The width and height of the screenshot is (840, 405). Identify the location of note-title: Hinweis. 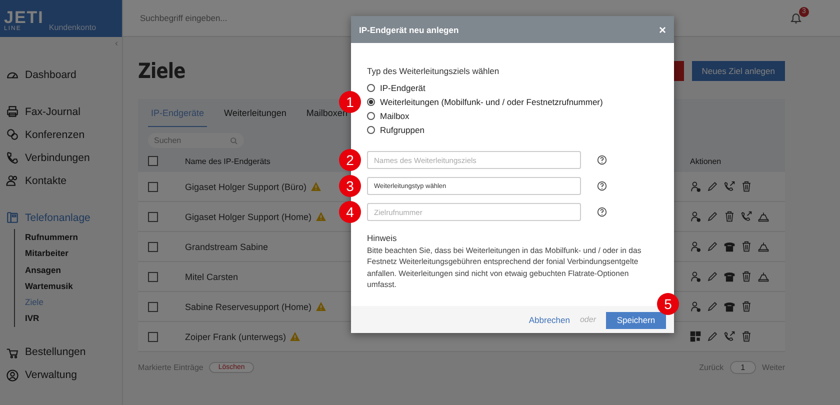
(382, 238).